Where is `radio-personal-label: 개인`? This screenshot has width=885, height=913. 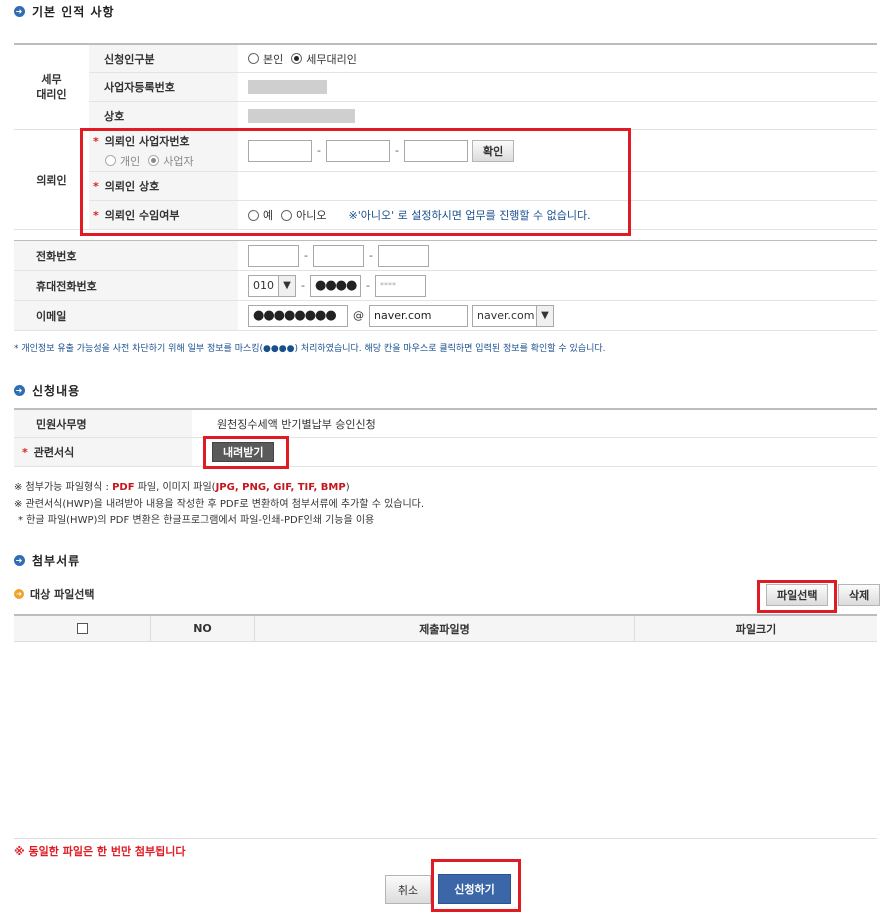
radio-personal-label: 개인 is located at coordinates (130, 161).